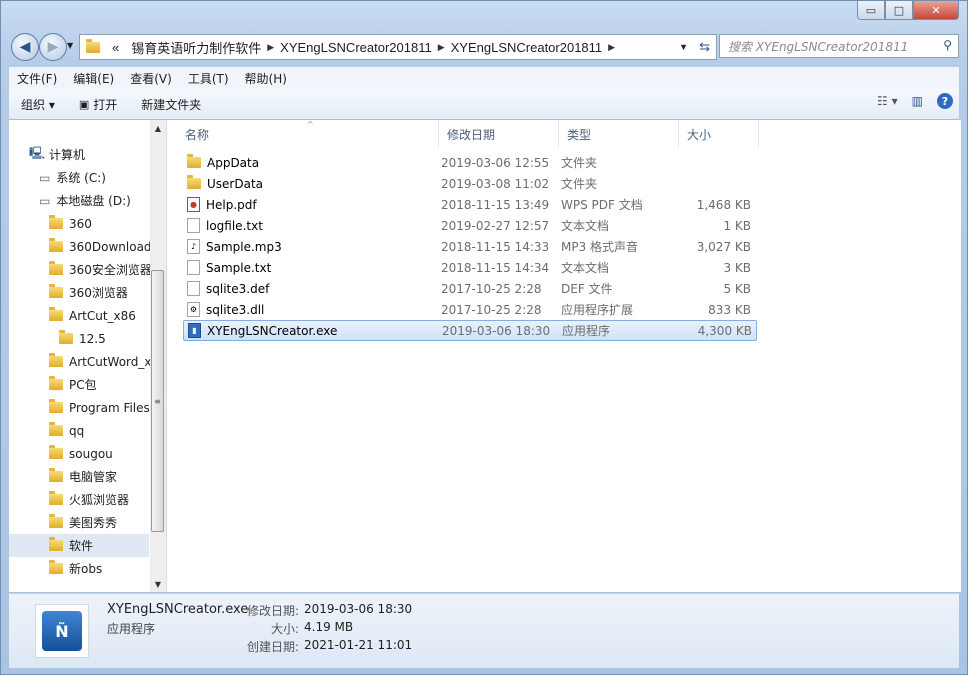 The height and width of the screenshot is (675, 968). What do you see at coordinates (947, 45) in the screenshot?
I see `search-icon: ⚲` at bounding box center [947, 45].